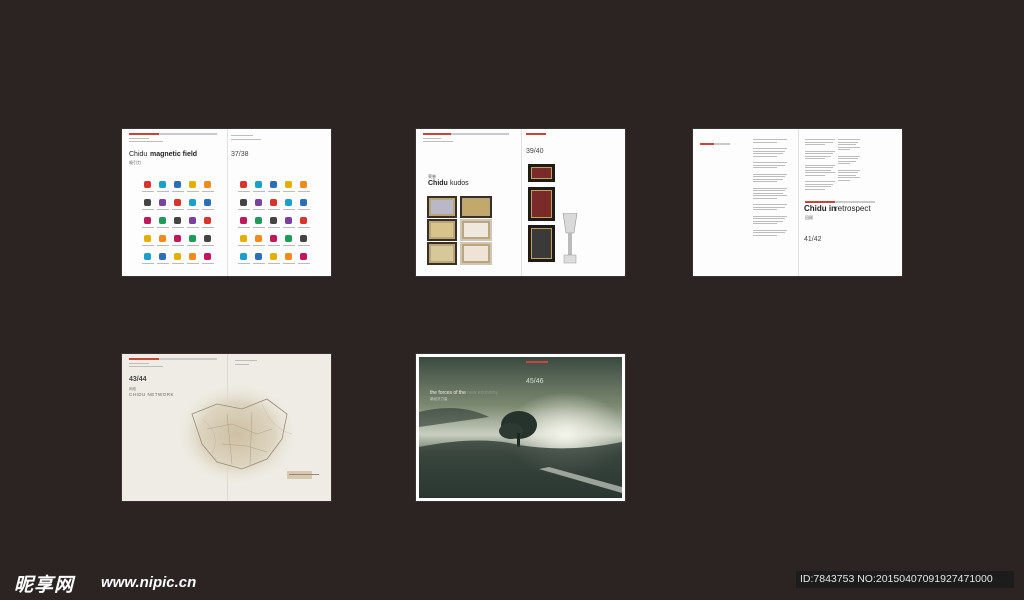 This screenshot has width=1024, height=600. What do you see at coordinates (797, 202) in the screenshot?
I see `spread-retrospect: Chidu in retrospect 回顾 41/42` at bounding box center [797, 202].